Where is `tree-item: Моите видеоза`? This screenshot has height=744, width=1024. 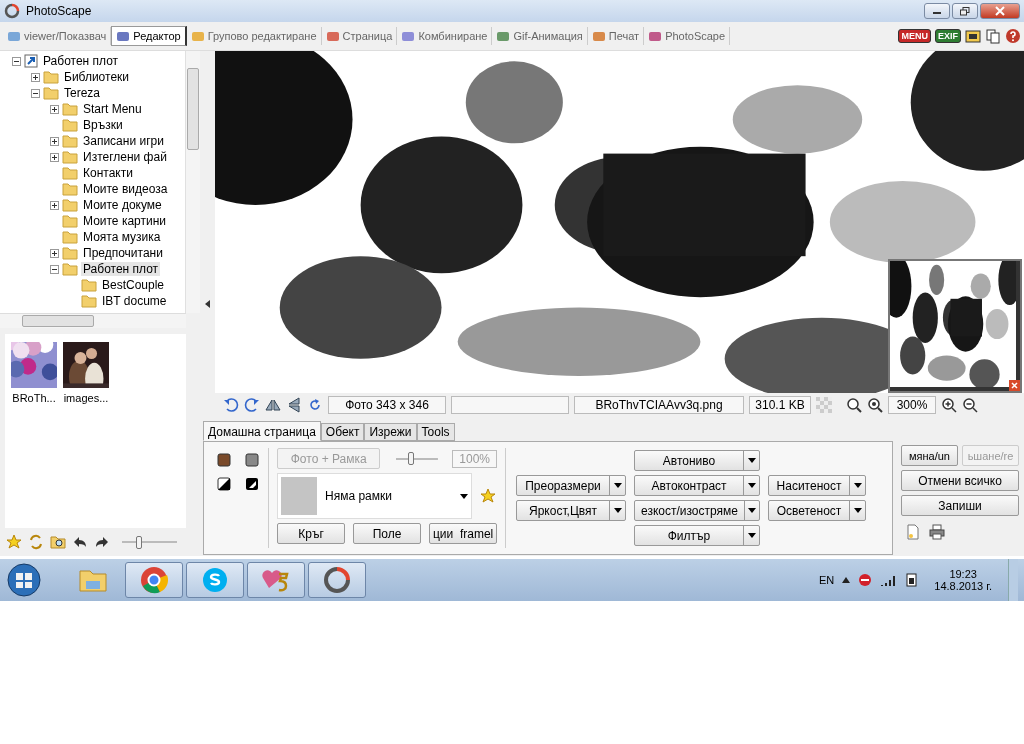 tree-item: Моите видеоза is located at coordinates (125, 189).